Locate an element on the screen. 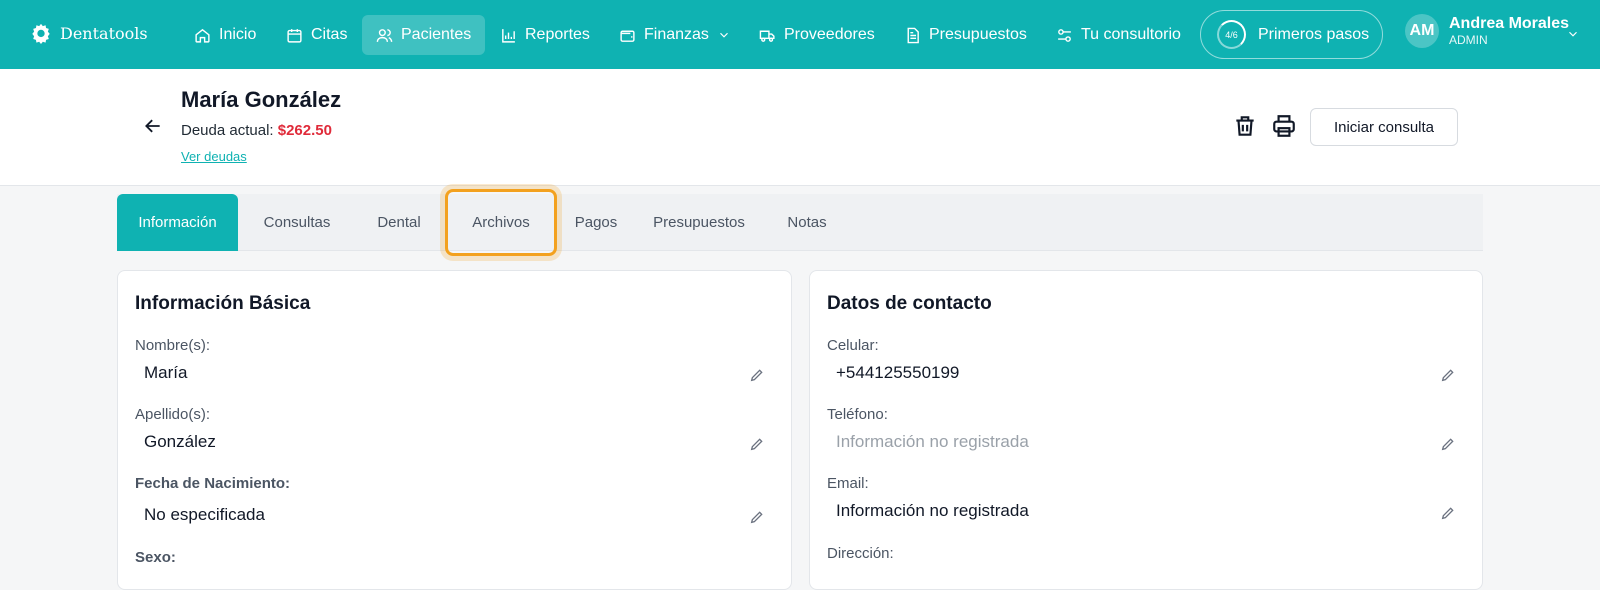 This screenshot has height=590, width=1600. tab-dental: Dental is located at coordinates (399, 222).